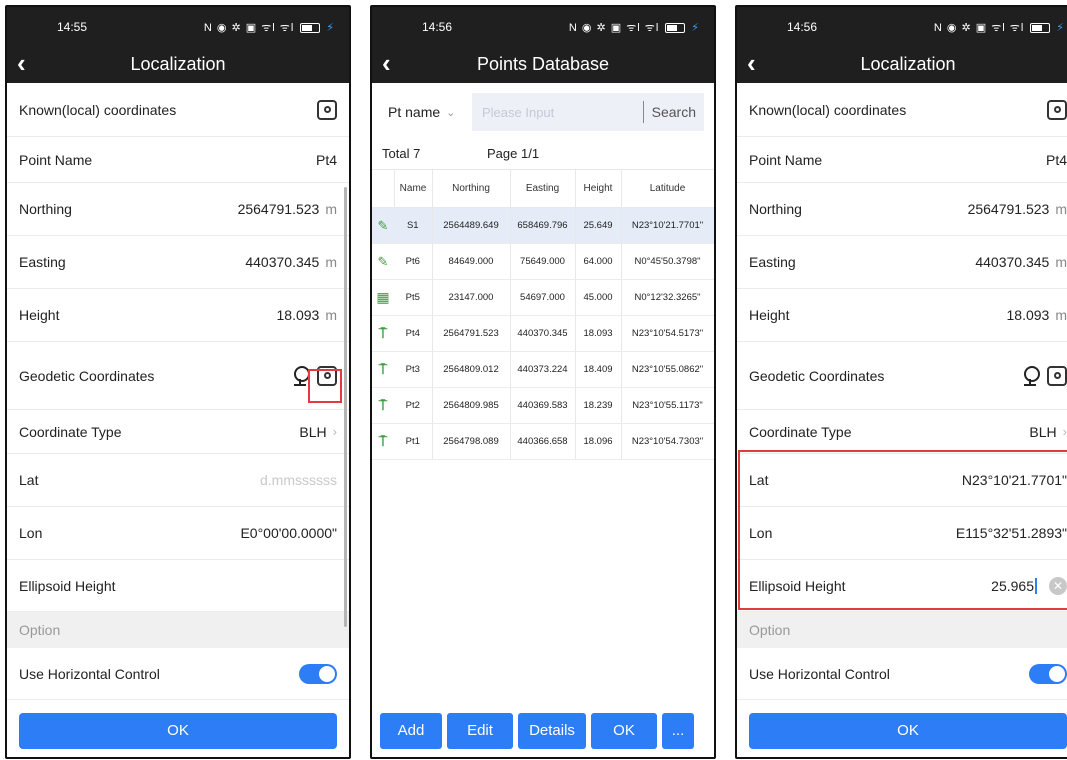  I want to click on cell-name: S1, so click(413, 225).